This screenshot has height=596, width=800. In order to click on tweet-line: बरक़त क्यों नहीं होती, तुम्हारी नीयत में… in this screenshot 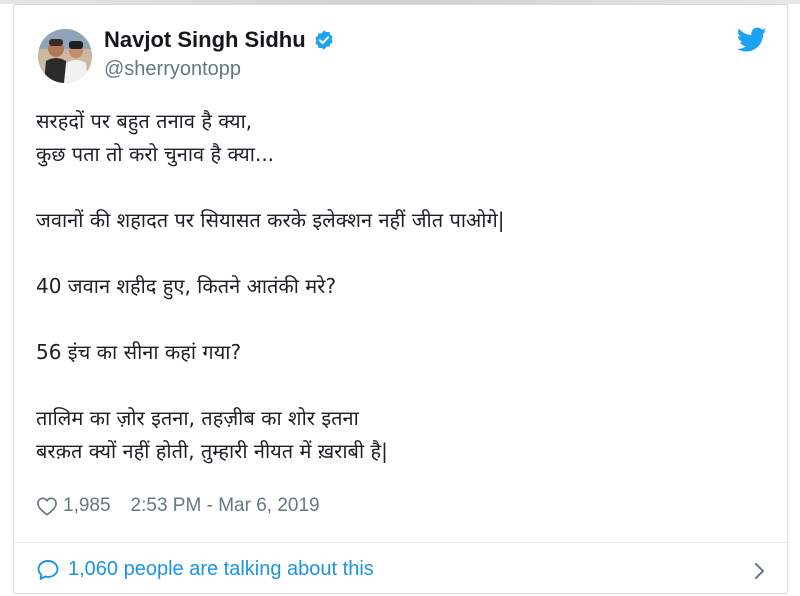, I will do `click(212, 451)`.